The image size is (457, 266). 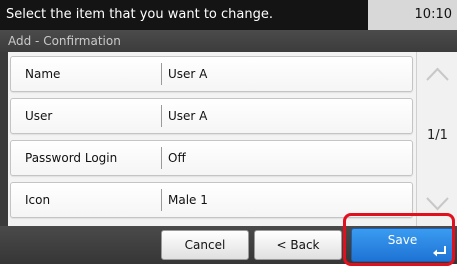 I want to click on row-label: User, so click(x=39, y=116).